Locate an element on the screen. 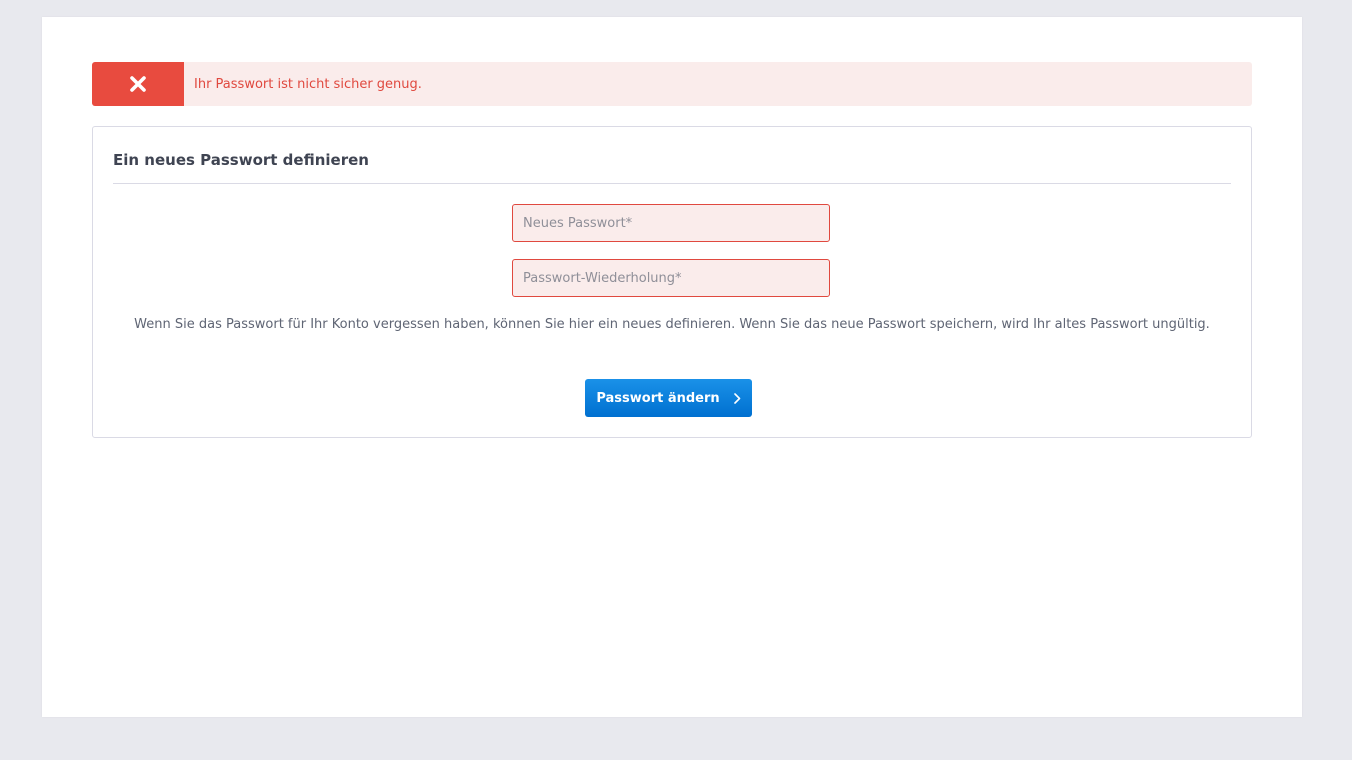 This screenshot has height=760, width=1352. repeat-password-input is located at coordinates (671, 278).